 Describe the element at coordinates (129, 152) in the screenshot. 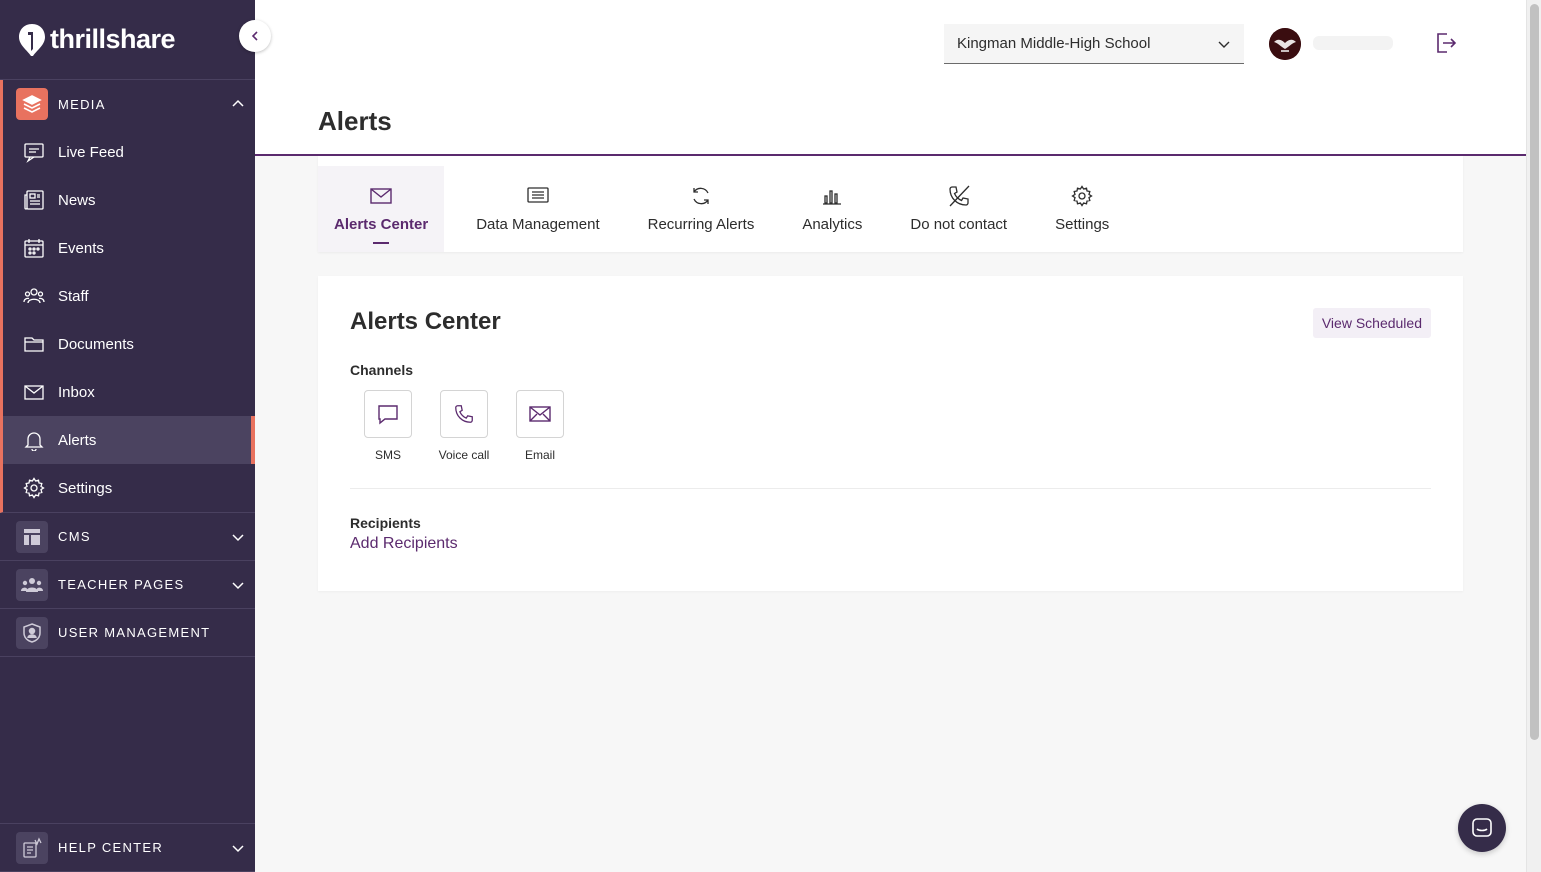

I see `sidebar-item-live-feed: Live Feed` at that location.